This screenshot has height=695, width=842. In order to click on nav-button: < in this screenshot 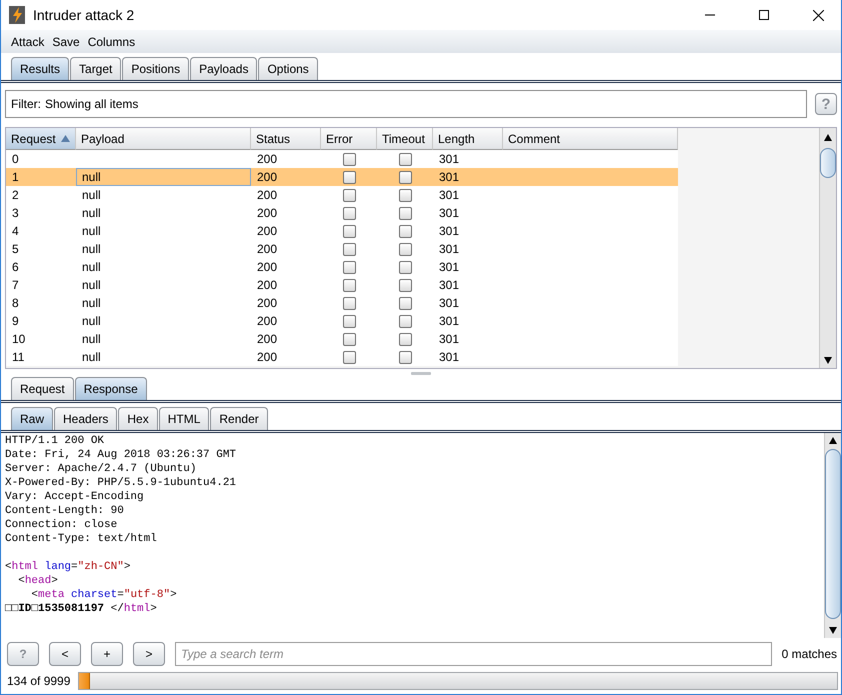, I will do `click(65, 654)`.